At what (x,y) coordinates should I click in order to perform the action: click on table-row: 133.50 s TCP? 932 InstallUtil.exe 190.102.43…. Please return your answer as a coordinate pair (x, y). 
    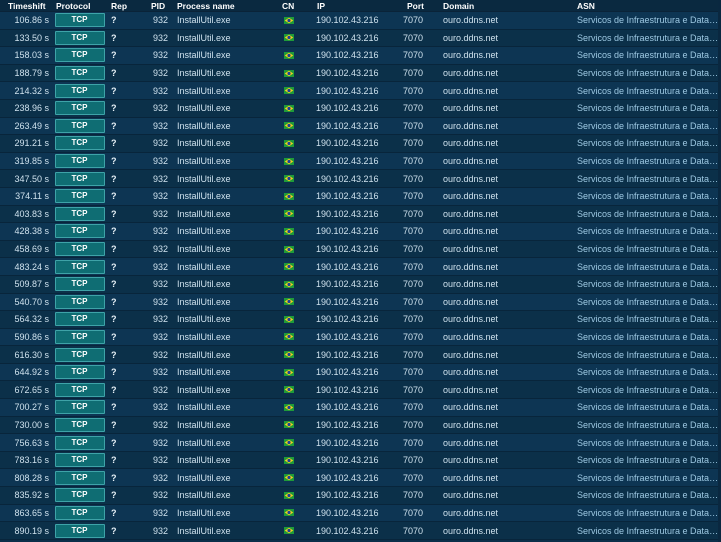
    Looking at the image, I should click on (360, 38).